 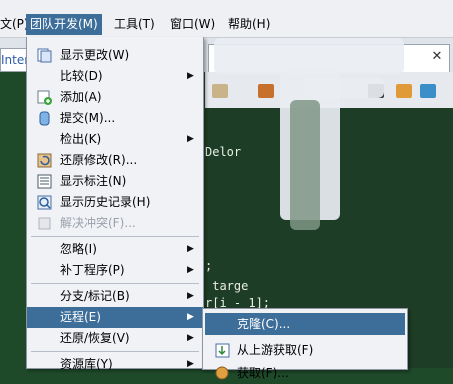 I want to click on menu-item-checkout: 检出(K) ▶, so click(x=115, y=139).